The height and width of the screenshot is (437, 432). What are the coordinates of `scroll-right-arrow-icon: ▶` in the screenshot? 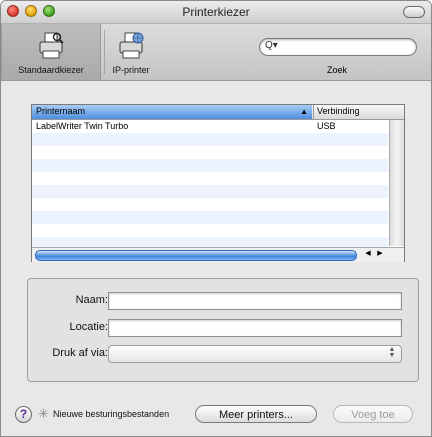 It's located at (380, 253).